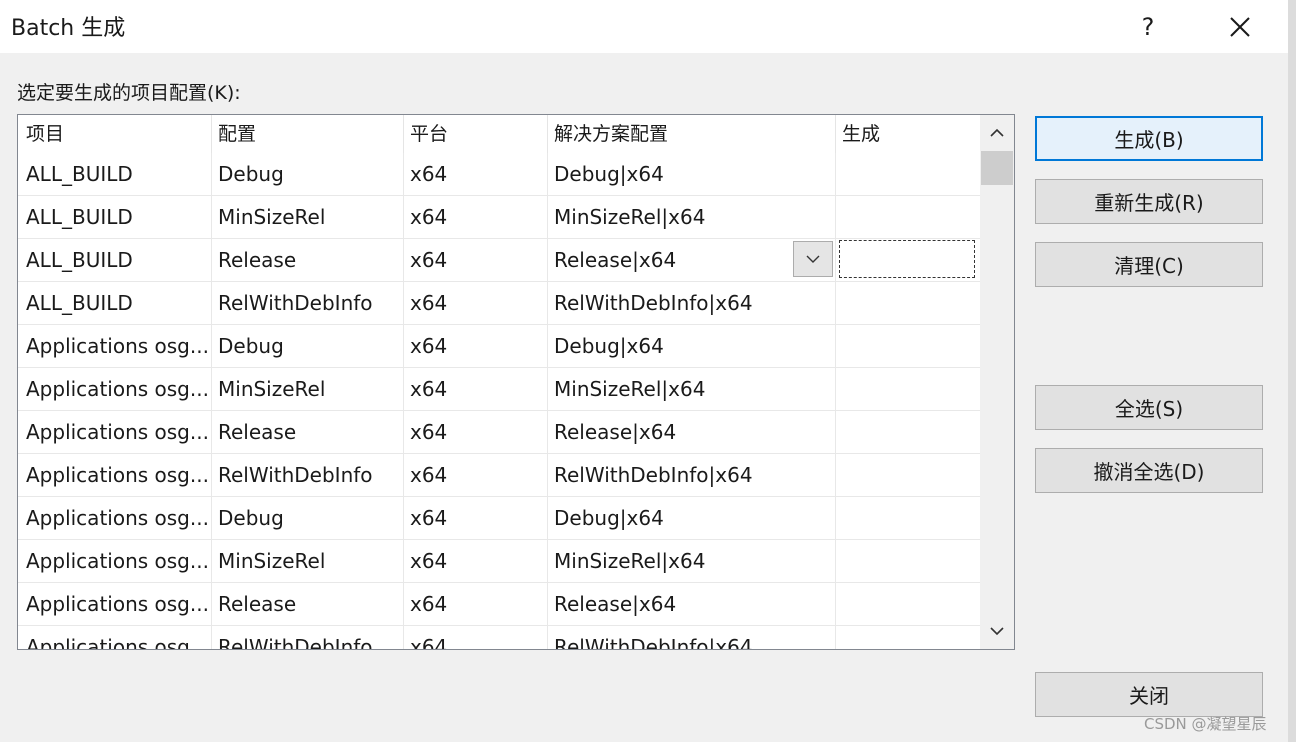  I want to click on config-dropdown-button, so click(813, 259).